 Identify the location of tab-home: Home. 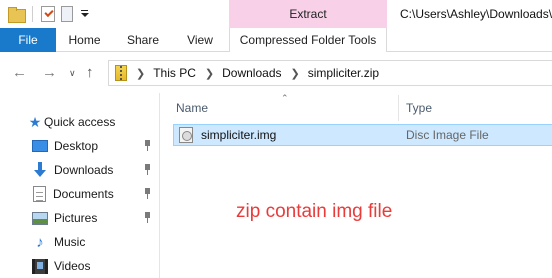
(84, 40).